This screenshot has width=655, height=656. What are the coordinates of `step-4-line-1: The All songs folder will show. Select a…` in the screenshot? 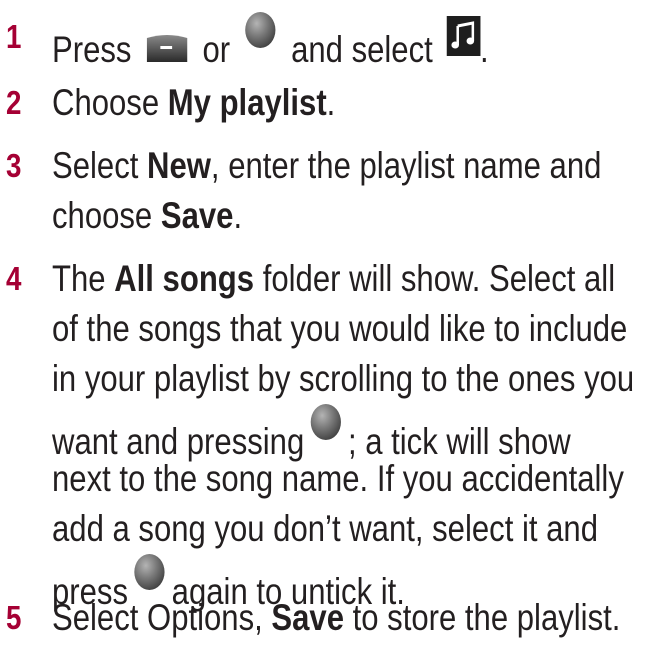 It's located at (333, 279).